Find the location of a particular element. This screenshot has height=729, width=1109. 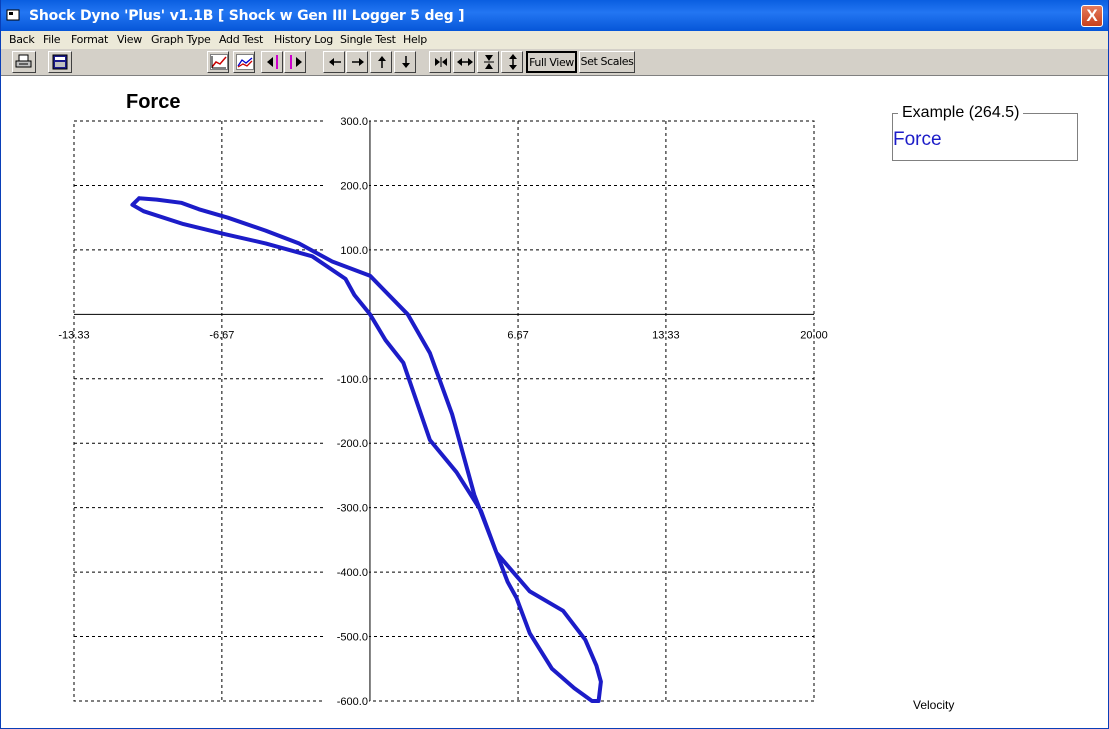

legend-series-label: Force is located at coordinates (917, 139).